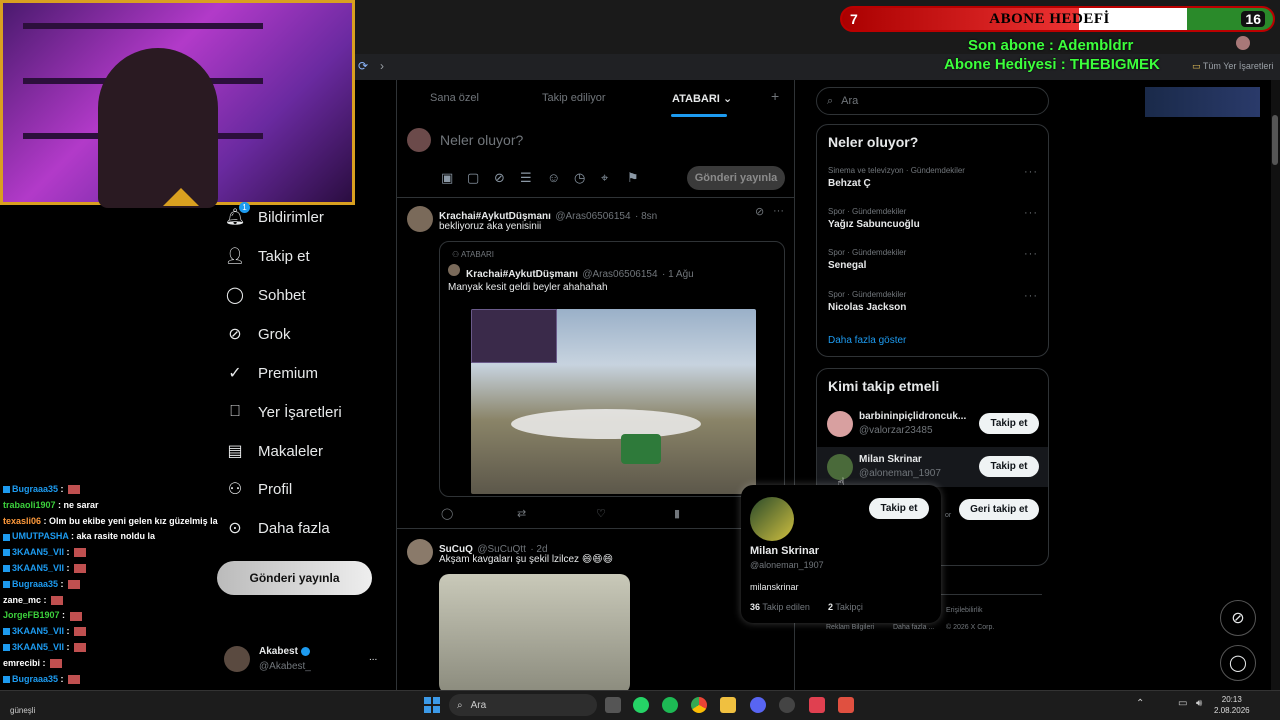 This screenshot has height=720, width=1280. What do you see at coordinates (780, 607) in the screenshot?
I see `hovercard-following: 36 Takip edilen` at bounding box center [780, 607].